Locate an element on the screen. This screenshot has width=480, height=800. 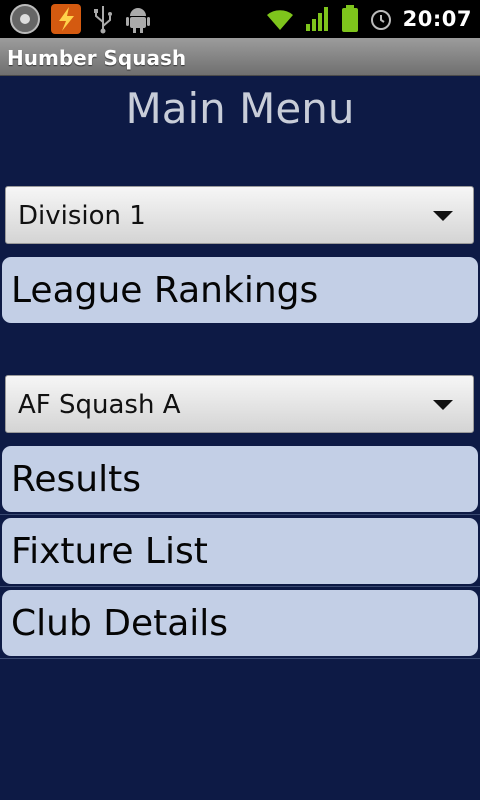
media-icon is located at coordinates (25, 19).